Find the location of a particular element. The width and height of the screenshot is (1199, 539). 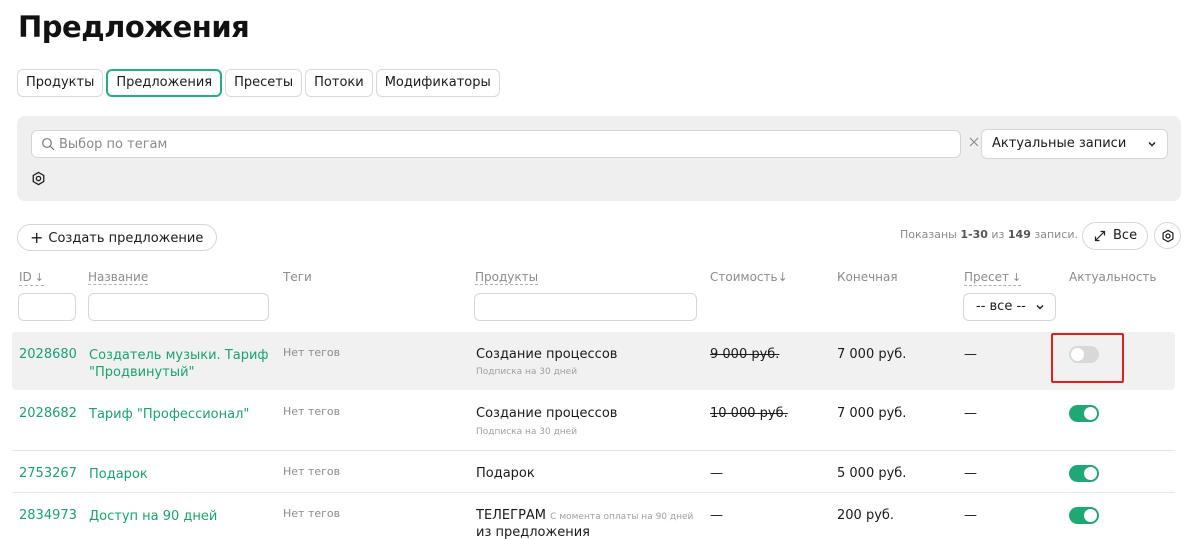

records-info: Показаны 1-30 из 149 записи. is located at coordinates (989, 234).